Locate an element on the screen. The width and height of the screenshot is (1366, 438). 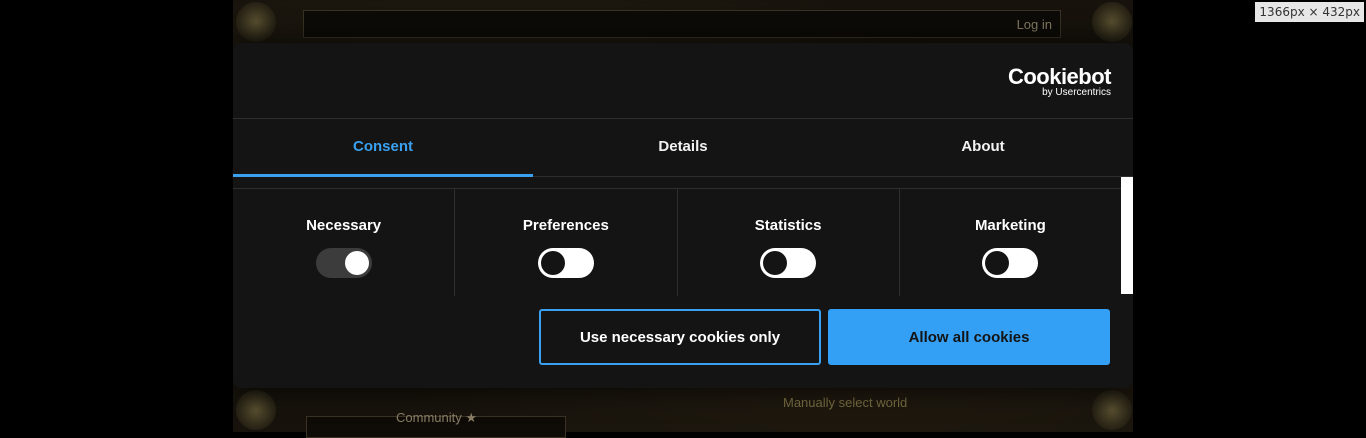
necessary-toggle is located at coordinates (343, 263).